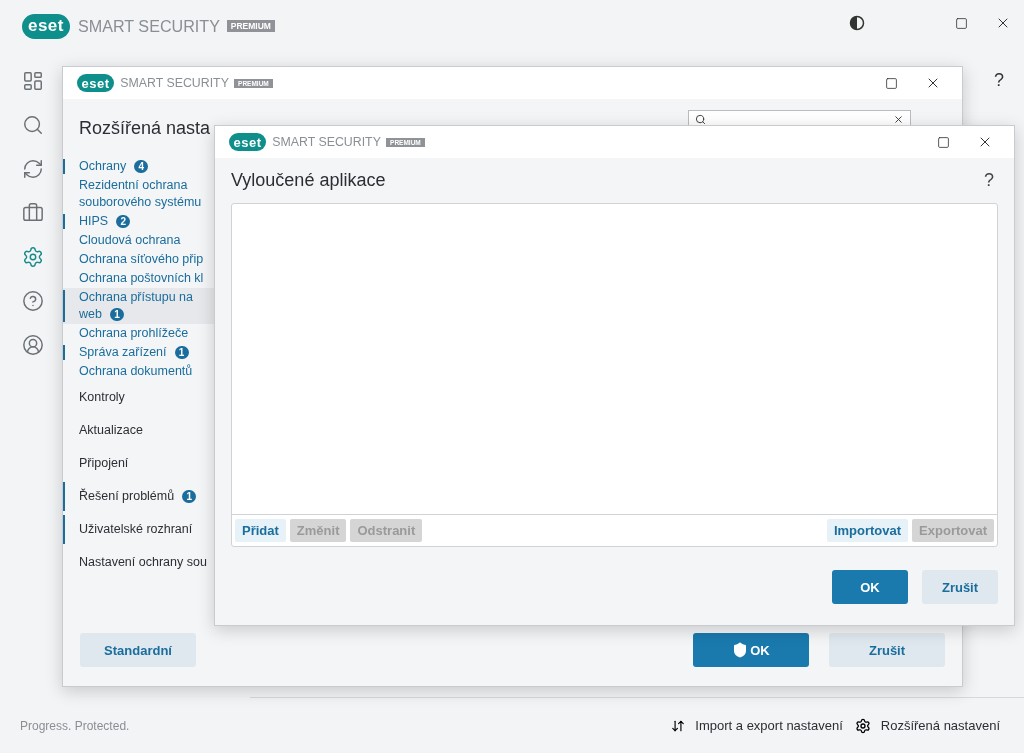 The height and width of the screenshot is (753, 1024). What do you see at coordinates (678, 725) in the screenshot?
I see `arrows-icon` at bounding box center [678, 725].